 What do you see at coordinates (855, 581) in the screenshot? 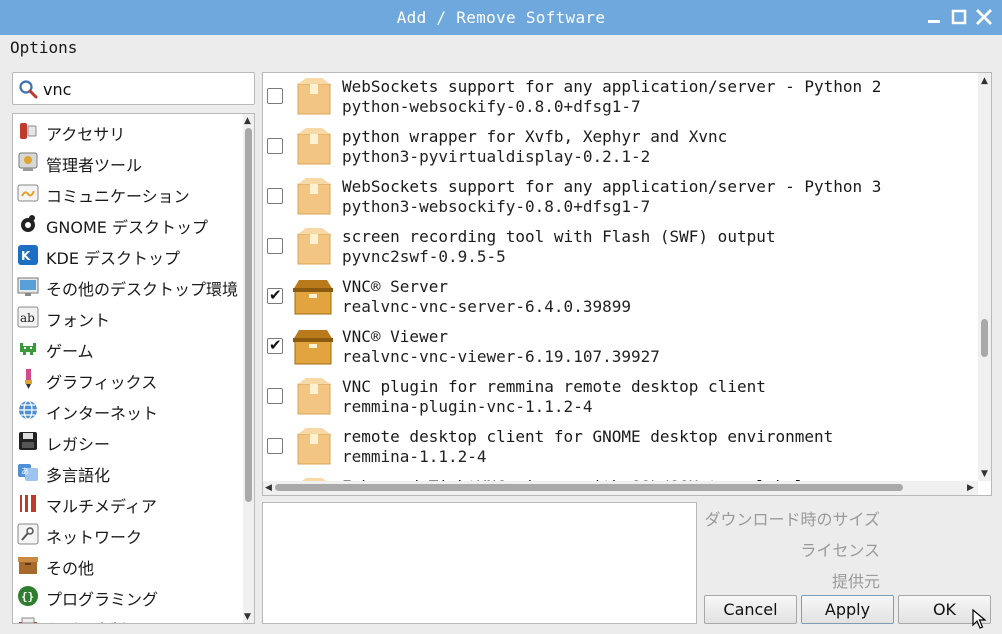
I see `provider-label: 提供元` at bounding box center [855, 581].